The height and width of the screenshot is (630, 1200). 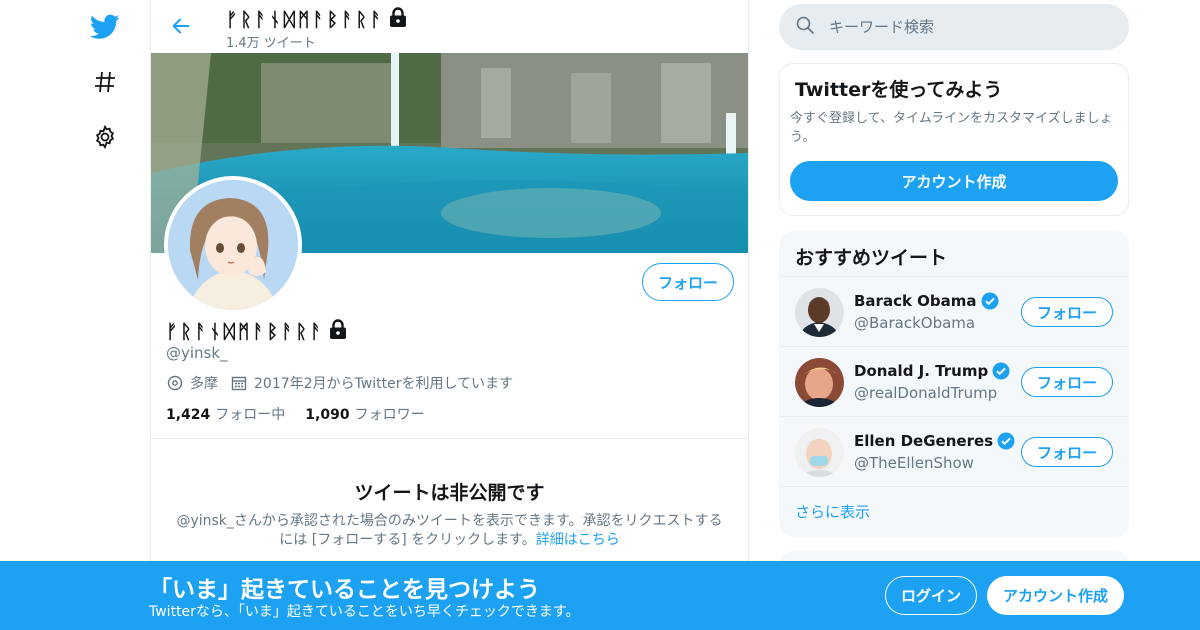 What do you see at coordinates (926, 393) in the screenshot?
I see `account-handle: @realDonaldTrump` at bounding box center [926, 393].